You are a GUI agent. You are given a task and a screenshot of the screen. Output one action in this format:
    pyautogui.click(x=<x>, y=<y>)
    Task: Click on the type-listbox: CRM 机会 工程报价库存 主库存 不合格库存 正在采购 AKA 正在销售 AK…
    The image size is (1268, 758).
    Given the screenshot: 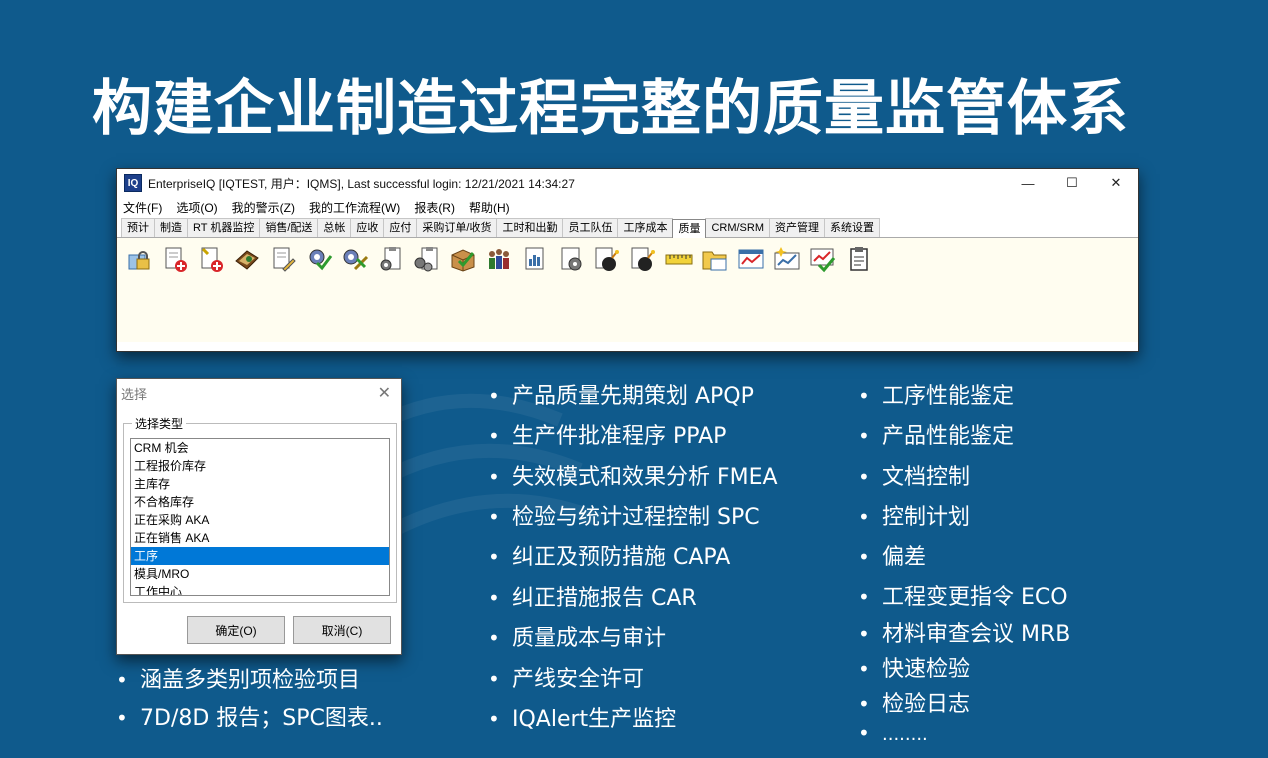 What is the action you would take?
    pyautogui.click(x=260, y=517)
    